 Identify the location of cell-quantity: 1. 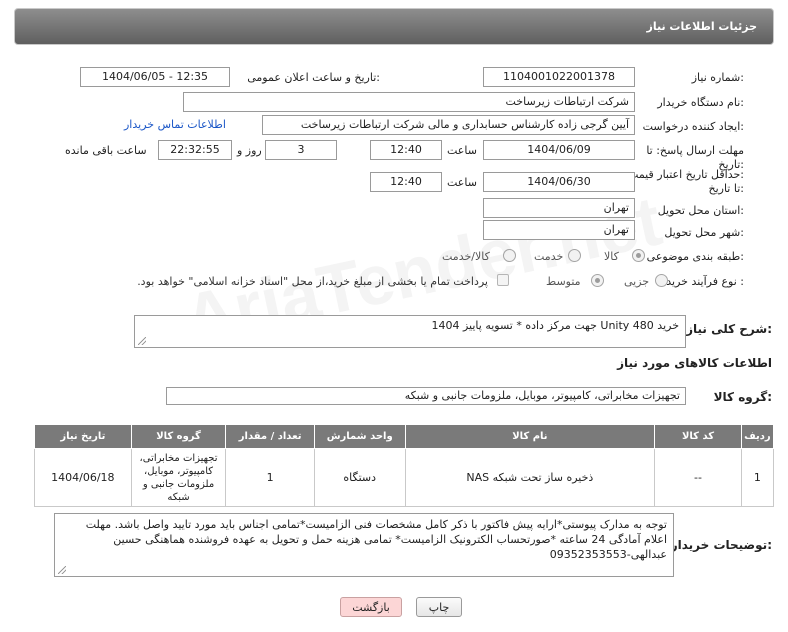
(270, 477).